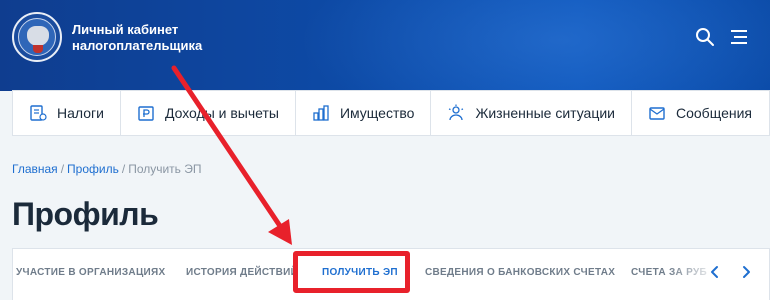  What do you see at coordinates (80, 113) in the screenshot?
I see `nav-item-label: Налоги` at bounding box center [80, 113].